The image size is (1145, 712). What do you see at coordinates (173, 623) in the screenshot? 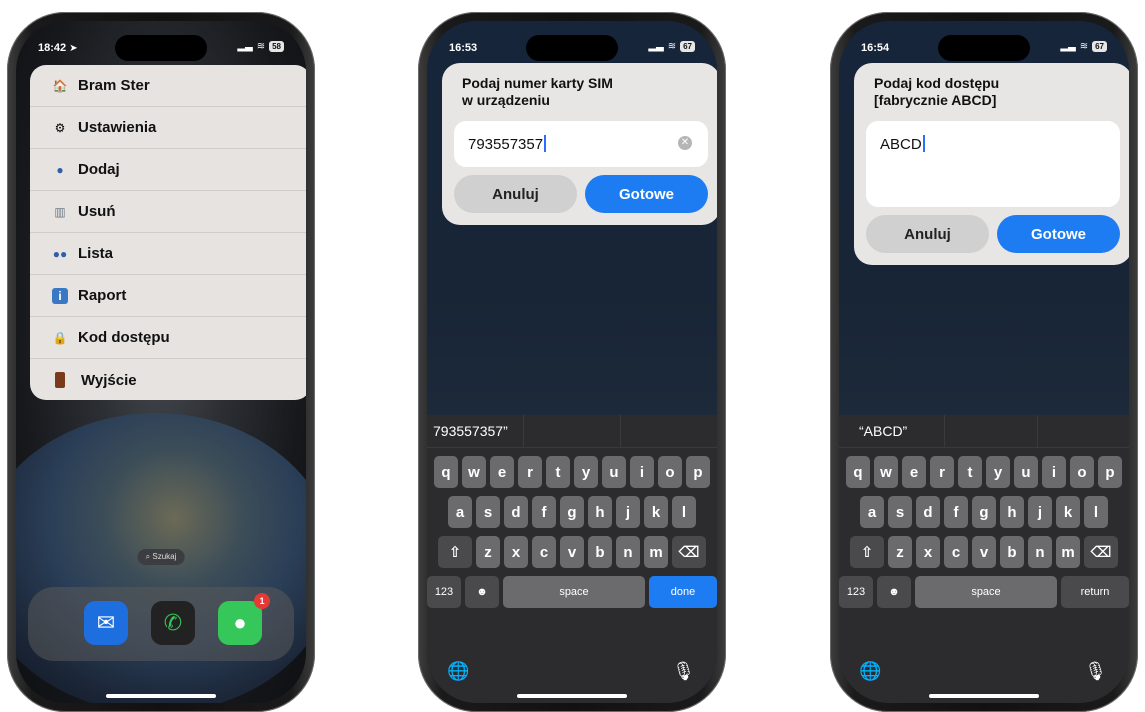
I see `phone-app-icon: ✆` at bounding box center [173, 623].